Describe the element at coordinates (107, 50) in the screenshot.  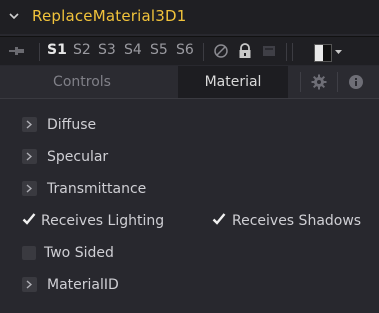
I see `slot-s3-button: S3` at that location.